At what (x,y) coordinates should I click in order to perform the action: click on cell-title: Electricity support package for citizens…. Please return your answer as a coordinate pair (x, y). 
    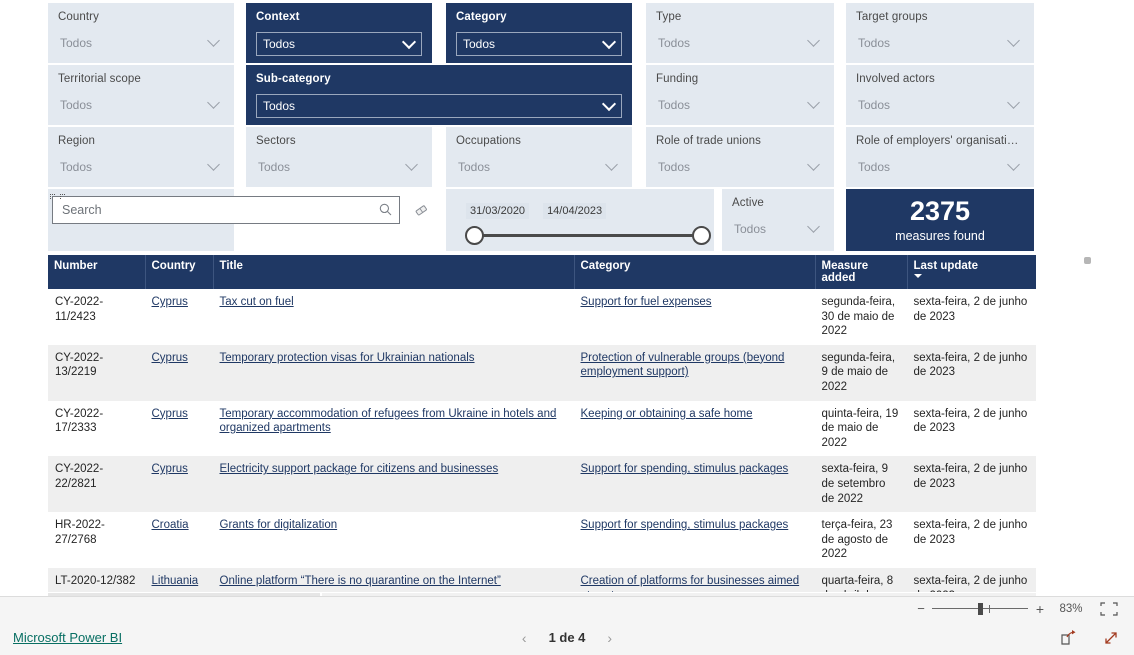
    Looking at the image, I should click on (394, 484).